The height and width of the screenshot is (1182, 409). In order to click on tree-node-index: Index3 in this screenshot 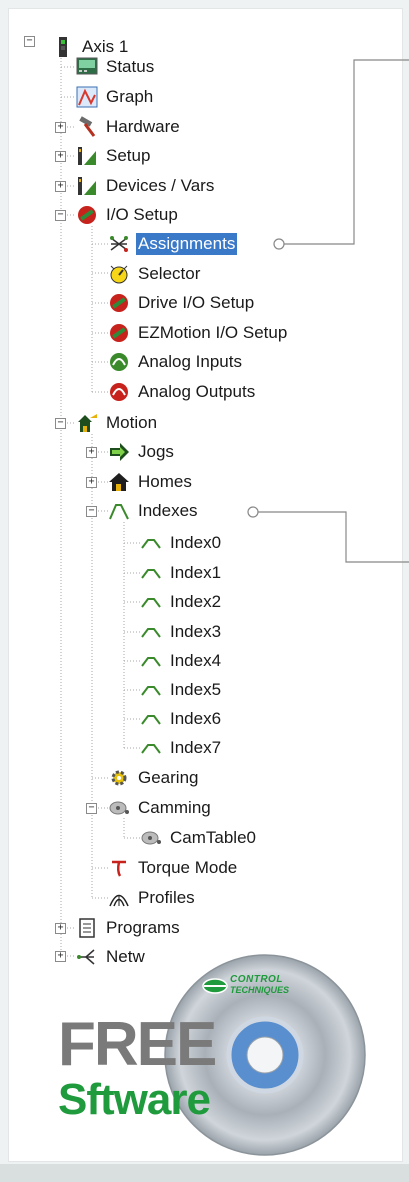, I will do `click(181, 632)`.